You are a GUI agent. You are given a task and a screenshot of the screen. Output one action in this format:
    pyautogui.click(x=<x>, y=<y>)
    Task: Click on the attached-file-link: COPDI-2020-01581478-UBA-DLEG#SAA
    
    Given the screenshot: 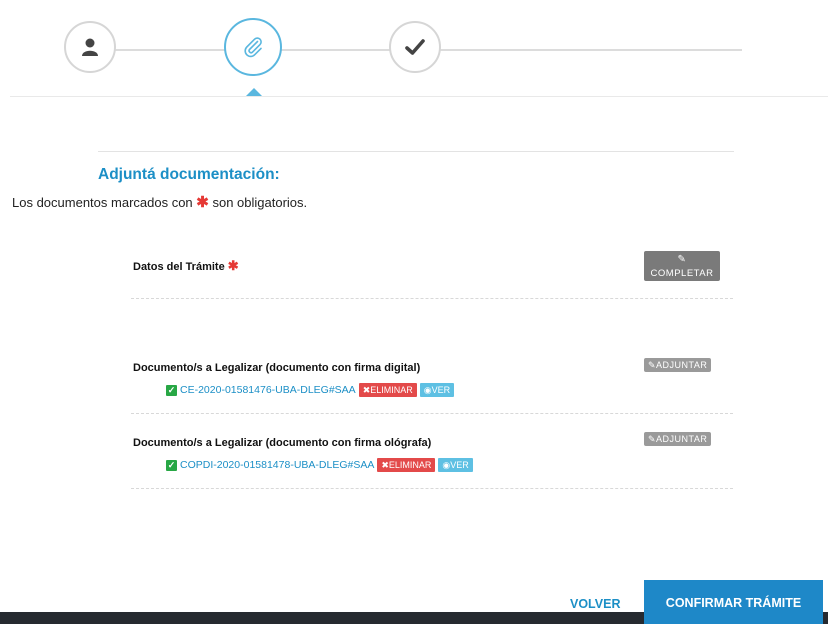 What is the action you would take?
    pyautogui.click(x=277, y=465)
    